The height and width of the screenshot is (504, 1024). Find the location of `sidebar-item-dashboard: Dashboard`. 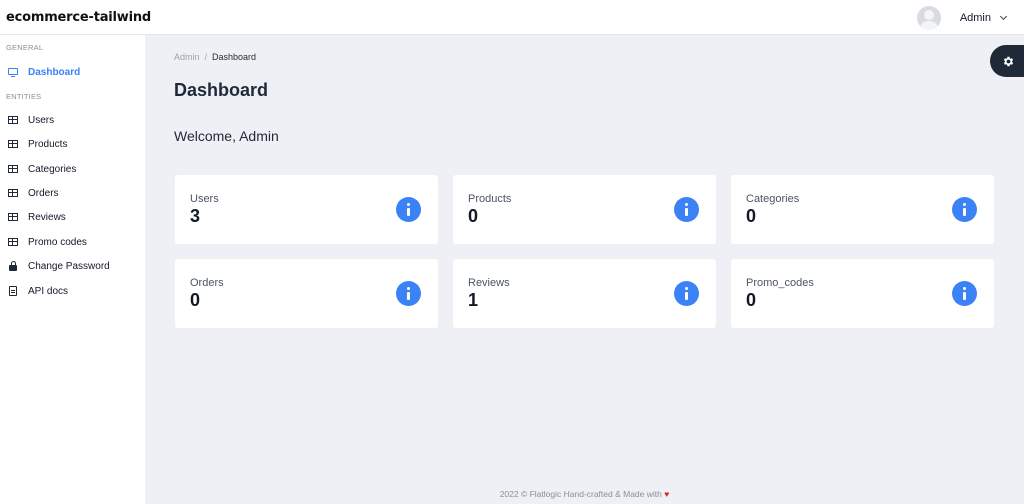

sidebar-item-dashboard: Dashboard is located at coordinates (72, 72).